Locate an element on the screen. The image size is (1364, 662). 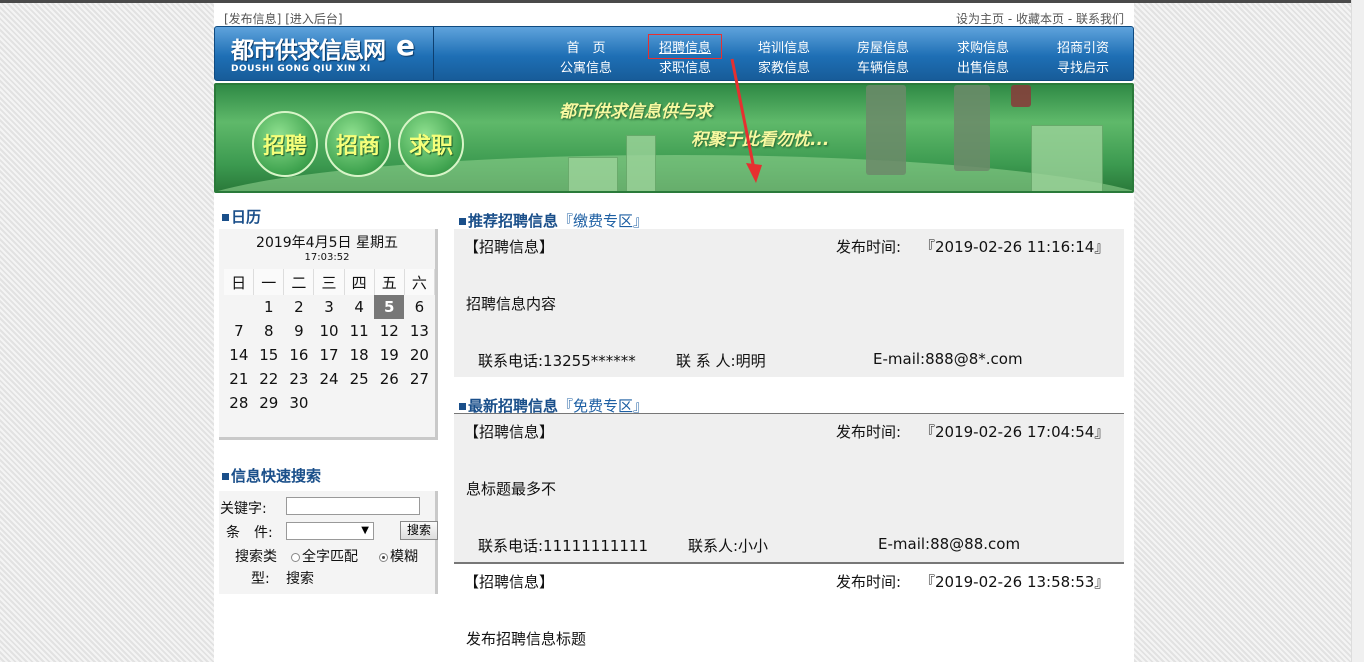
calendar-date: 2019年4月5日 星期五 is located at coordinates (327, 243).